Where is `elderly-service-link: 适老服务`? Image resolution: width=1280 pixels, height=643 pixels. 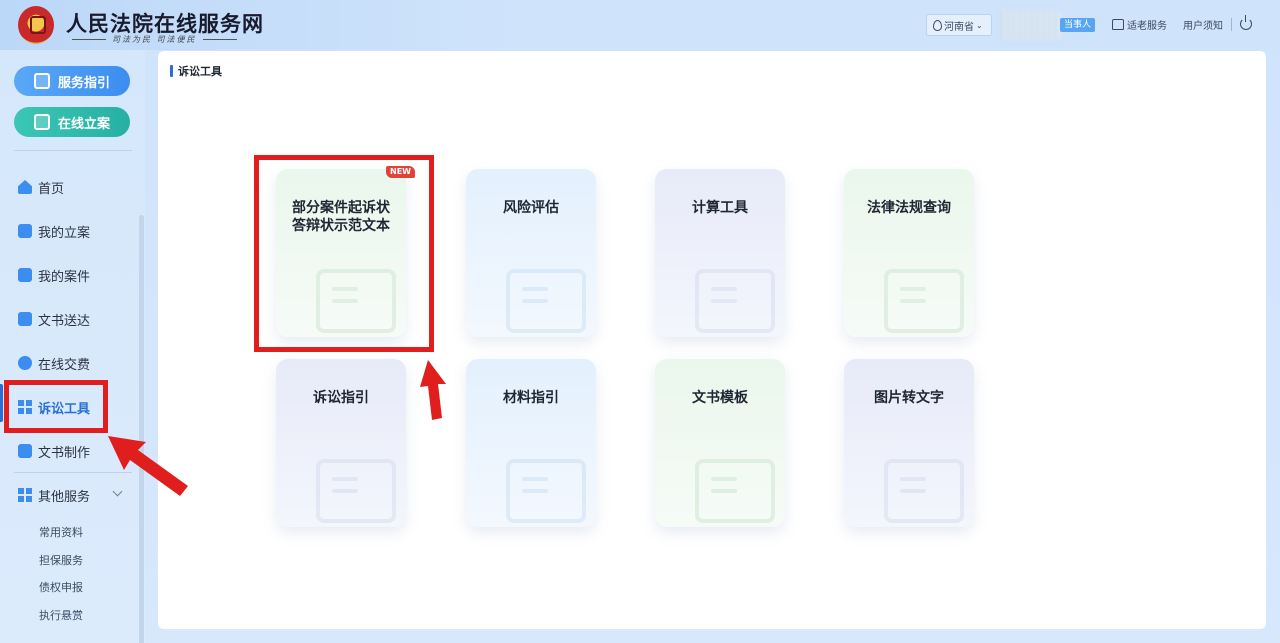 elderly-service-link: 适老服务 is located at coordinates (1139, 24).